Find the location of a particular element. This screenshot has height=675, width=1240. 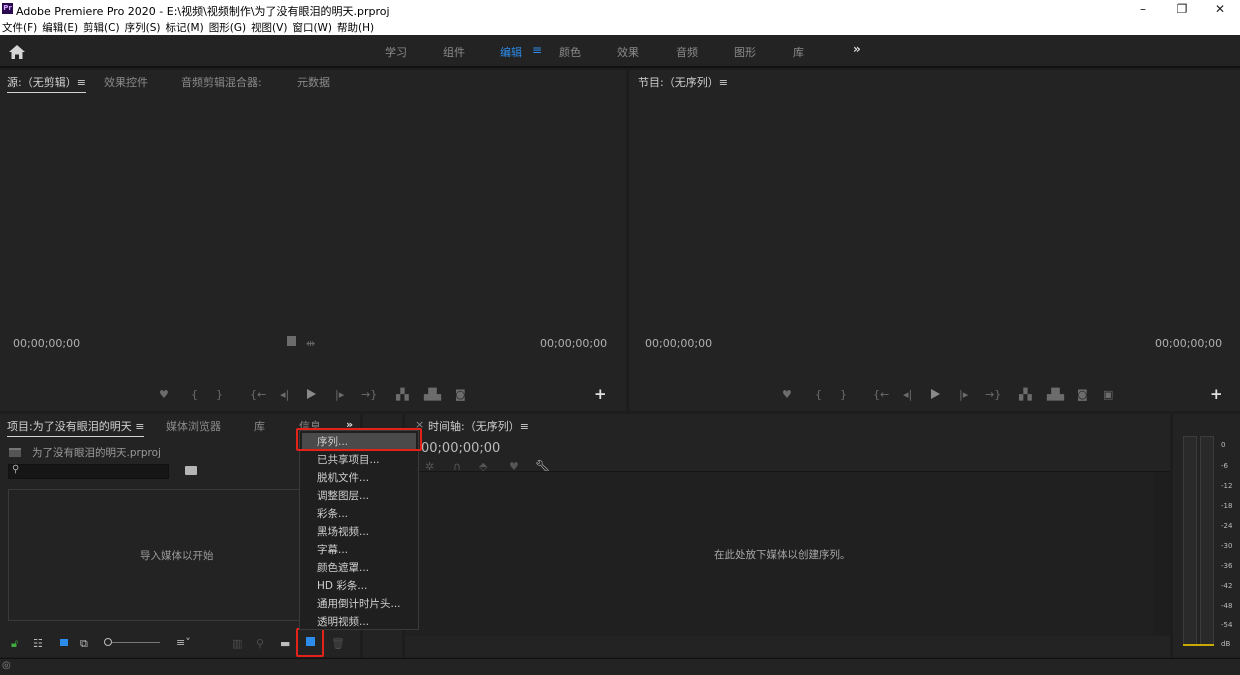

premiere-logo-icon: Pr is located at coordinates (7, 8).